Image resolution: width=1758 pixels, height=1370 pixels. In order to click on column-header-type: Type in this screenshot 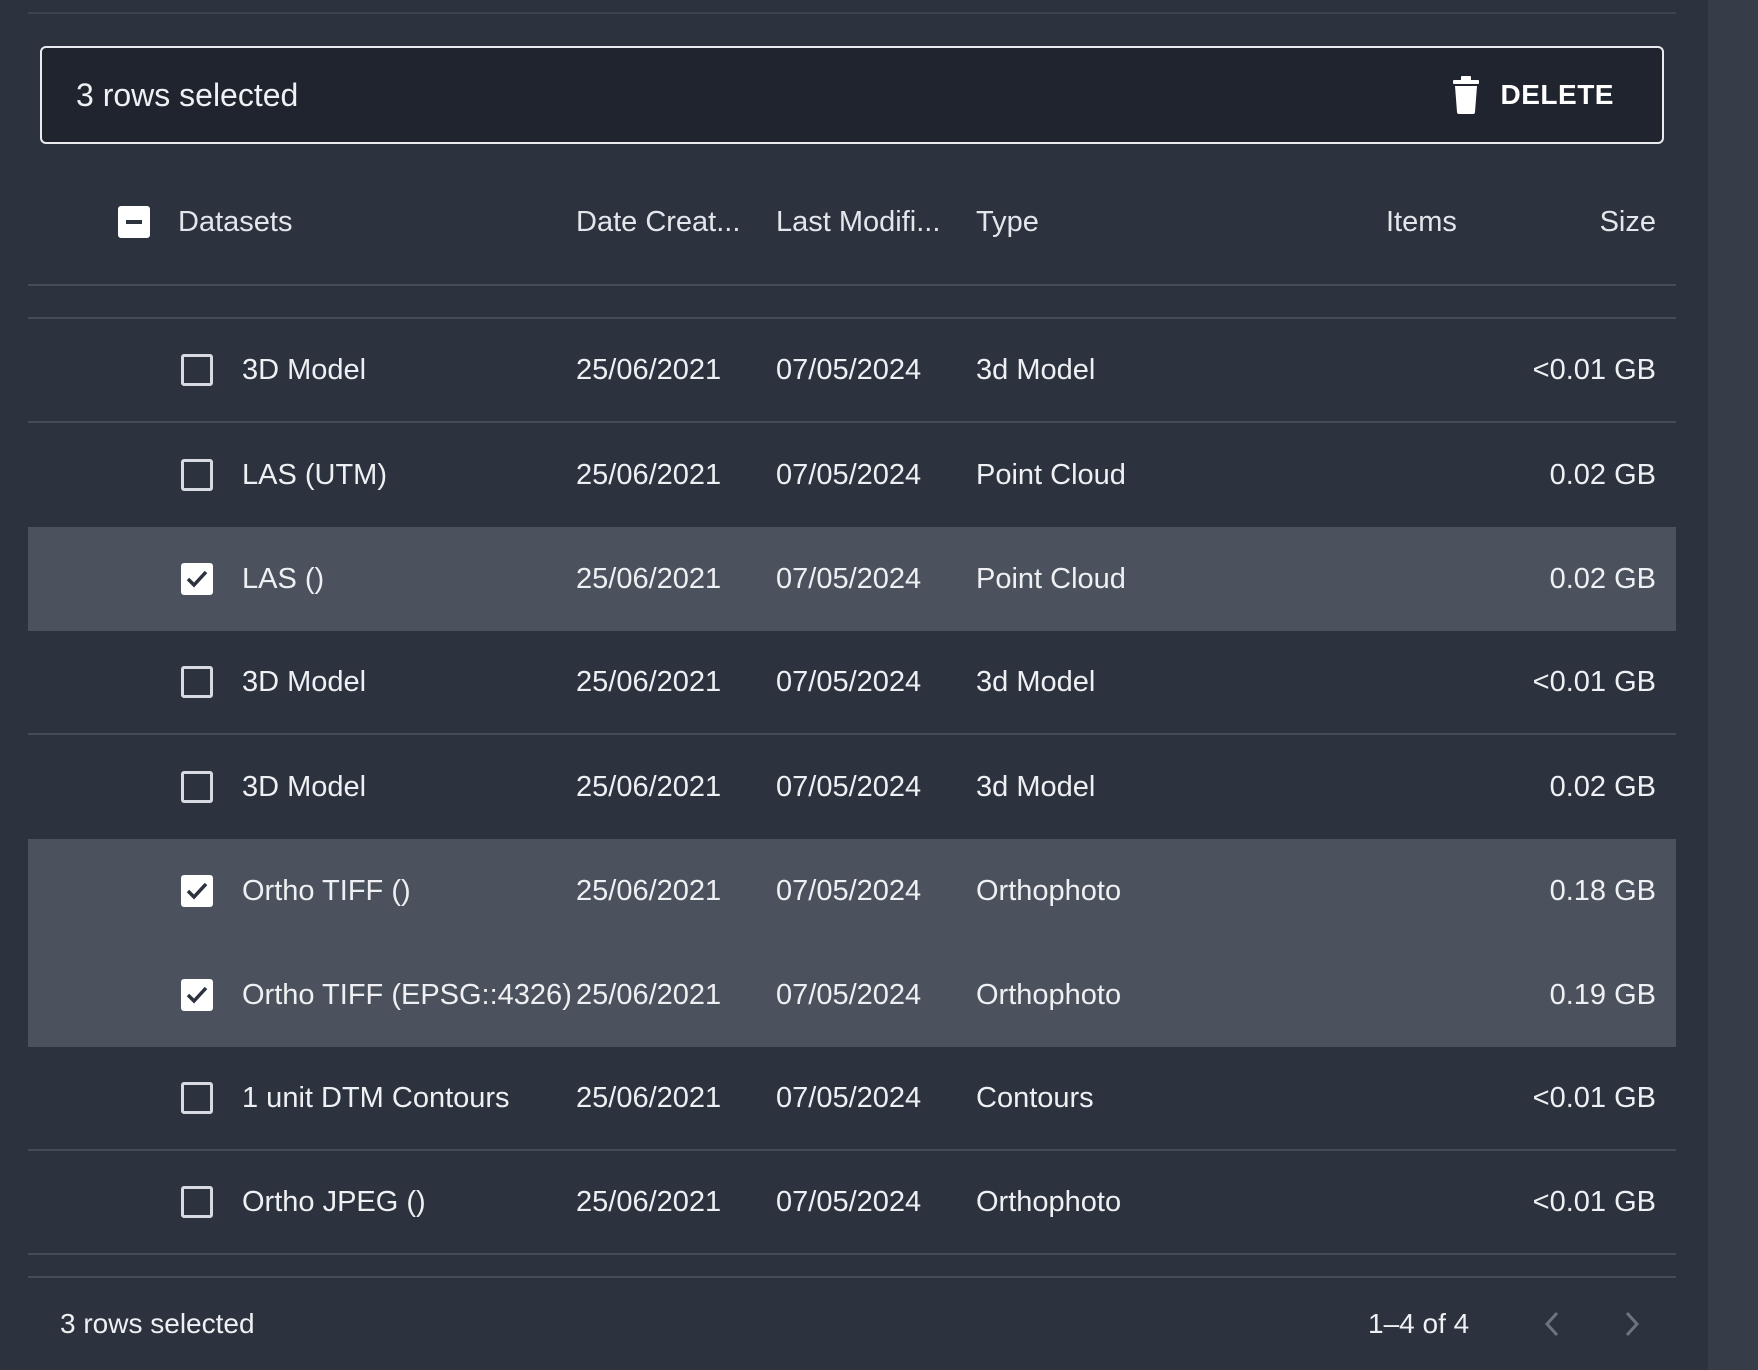, I will do `click(1007, 222)`.